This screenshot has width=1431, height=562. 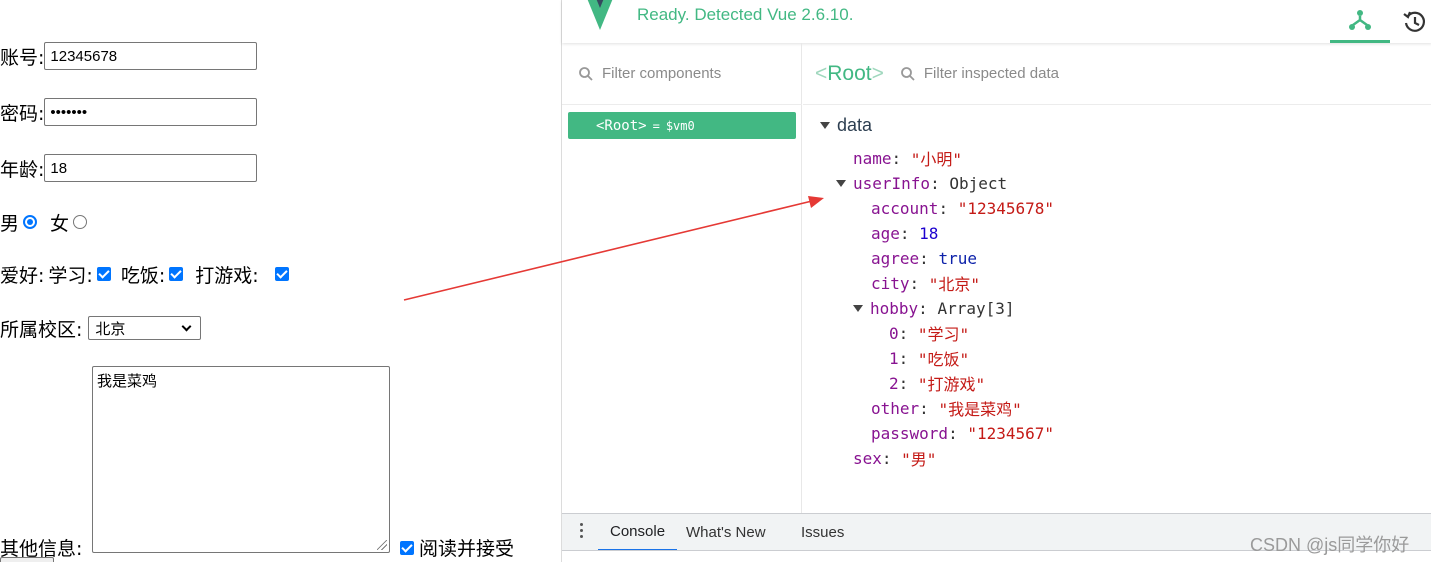 What do you see at coordinates (946, 409) in the screenshot?
I see `tree-row-other: other: "我是菜鸡"` at bounding box center [946, 409].